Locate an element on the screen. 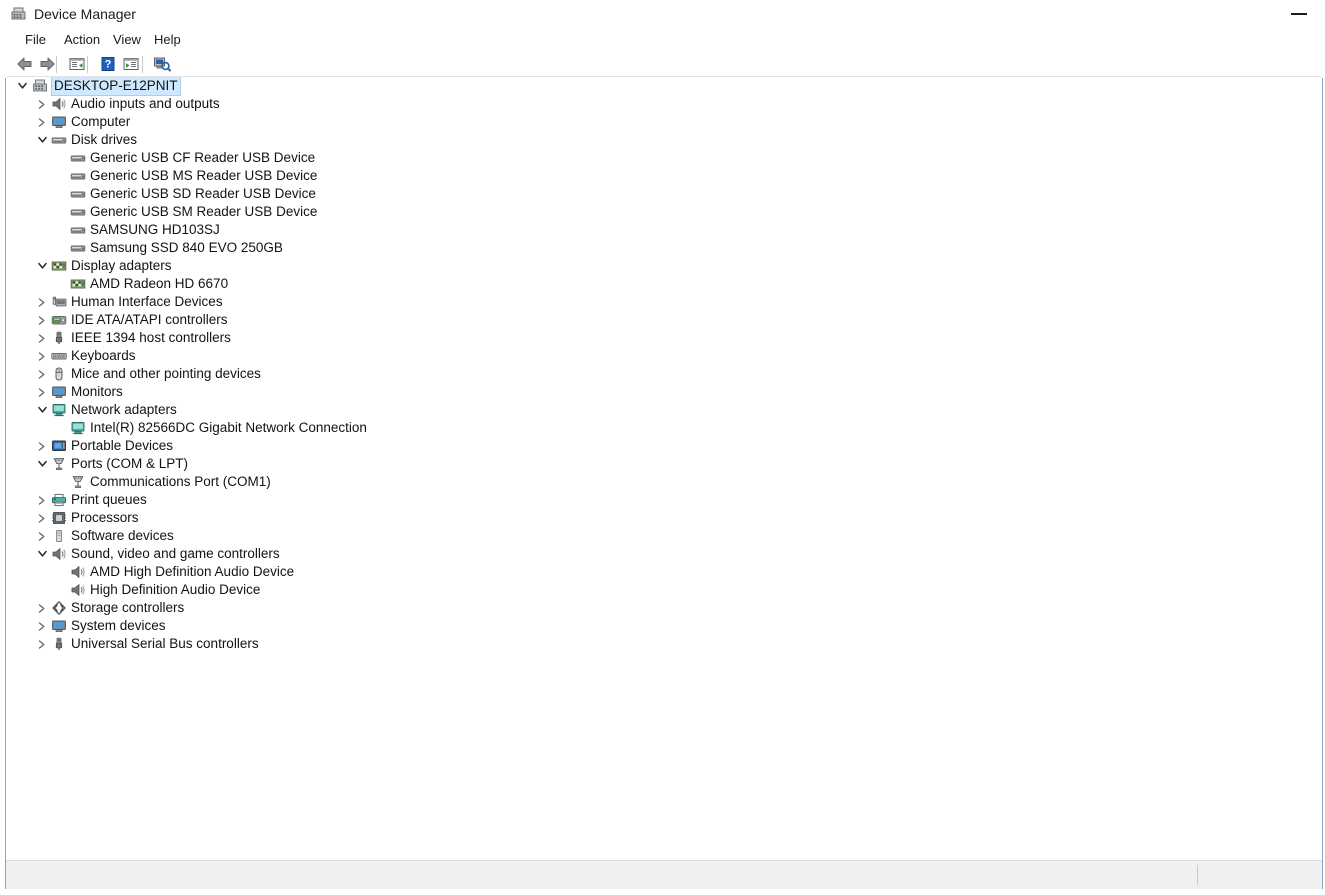  tree-node-label: Human Interface Devices is located at coordinates (147, 301).